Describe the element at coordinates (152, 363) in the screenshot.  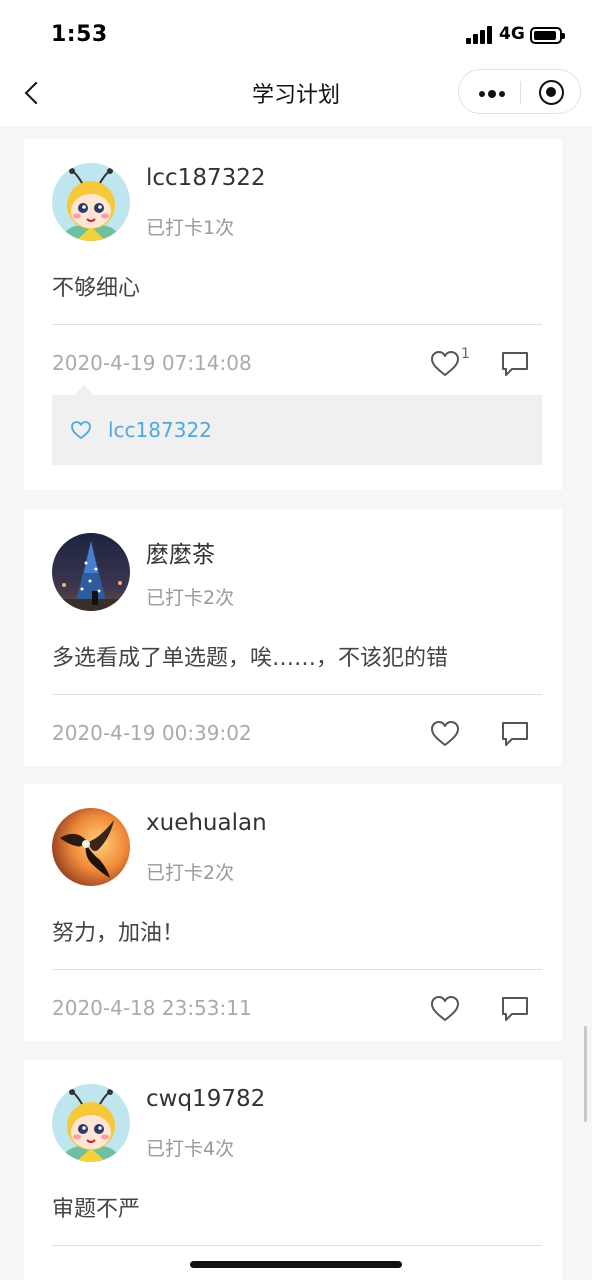
I see `post-date: 2020-4-19 07:14:08` at that location.